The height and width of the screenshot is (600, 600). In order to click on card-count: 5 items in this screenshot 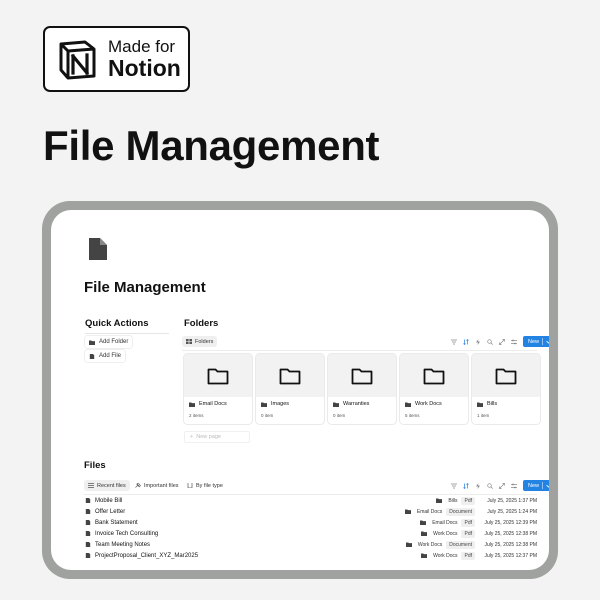, I will do `click(412, 415)`.